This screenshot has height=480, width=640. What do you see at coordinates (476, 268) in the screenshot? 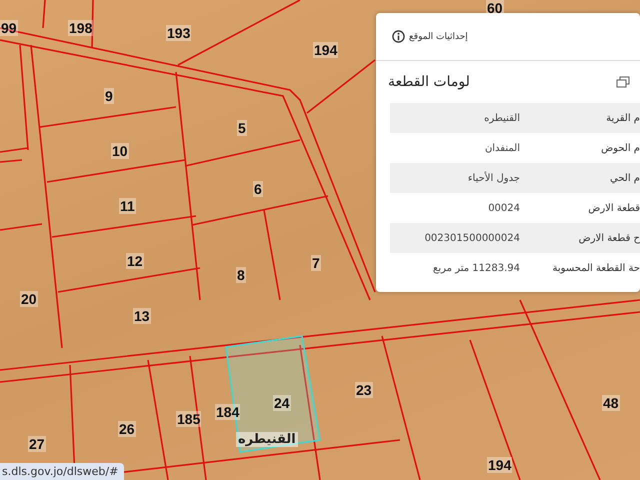
I see `field-value: 11283.94 متر مربع` at bounding box center [476, 268].